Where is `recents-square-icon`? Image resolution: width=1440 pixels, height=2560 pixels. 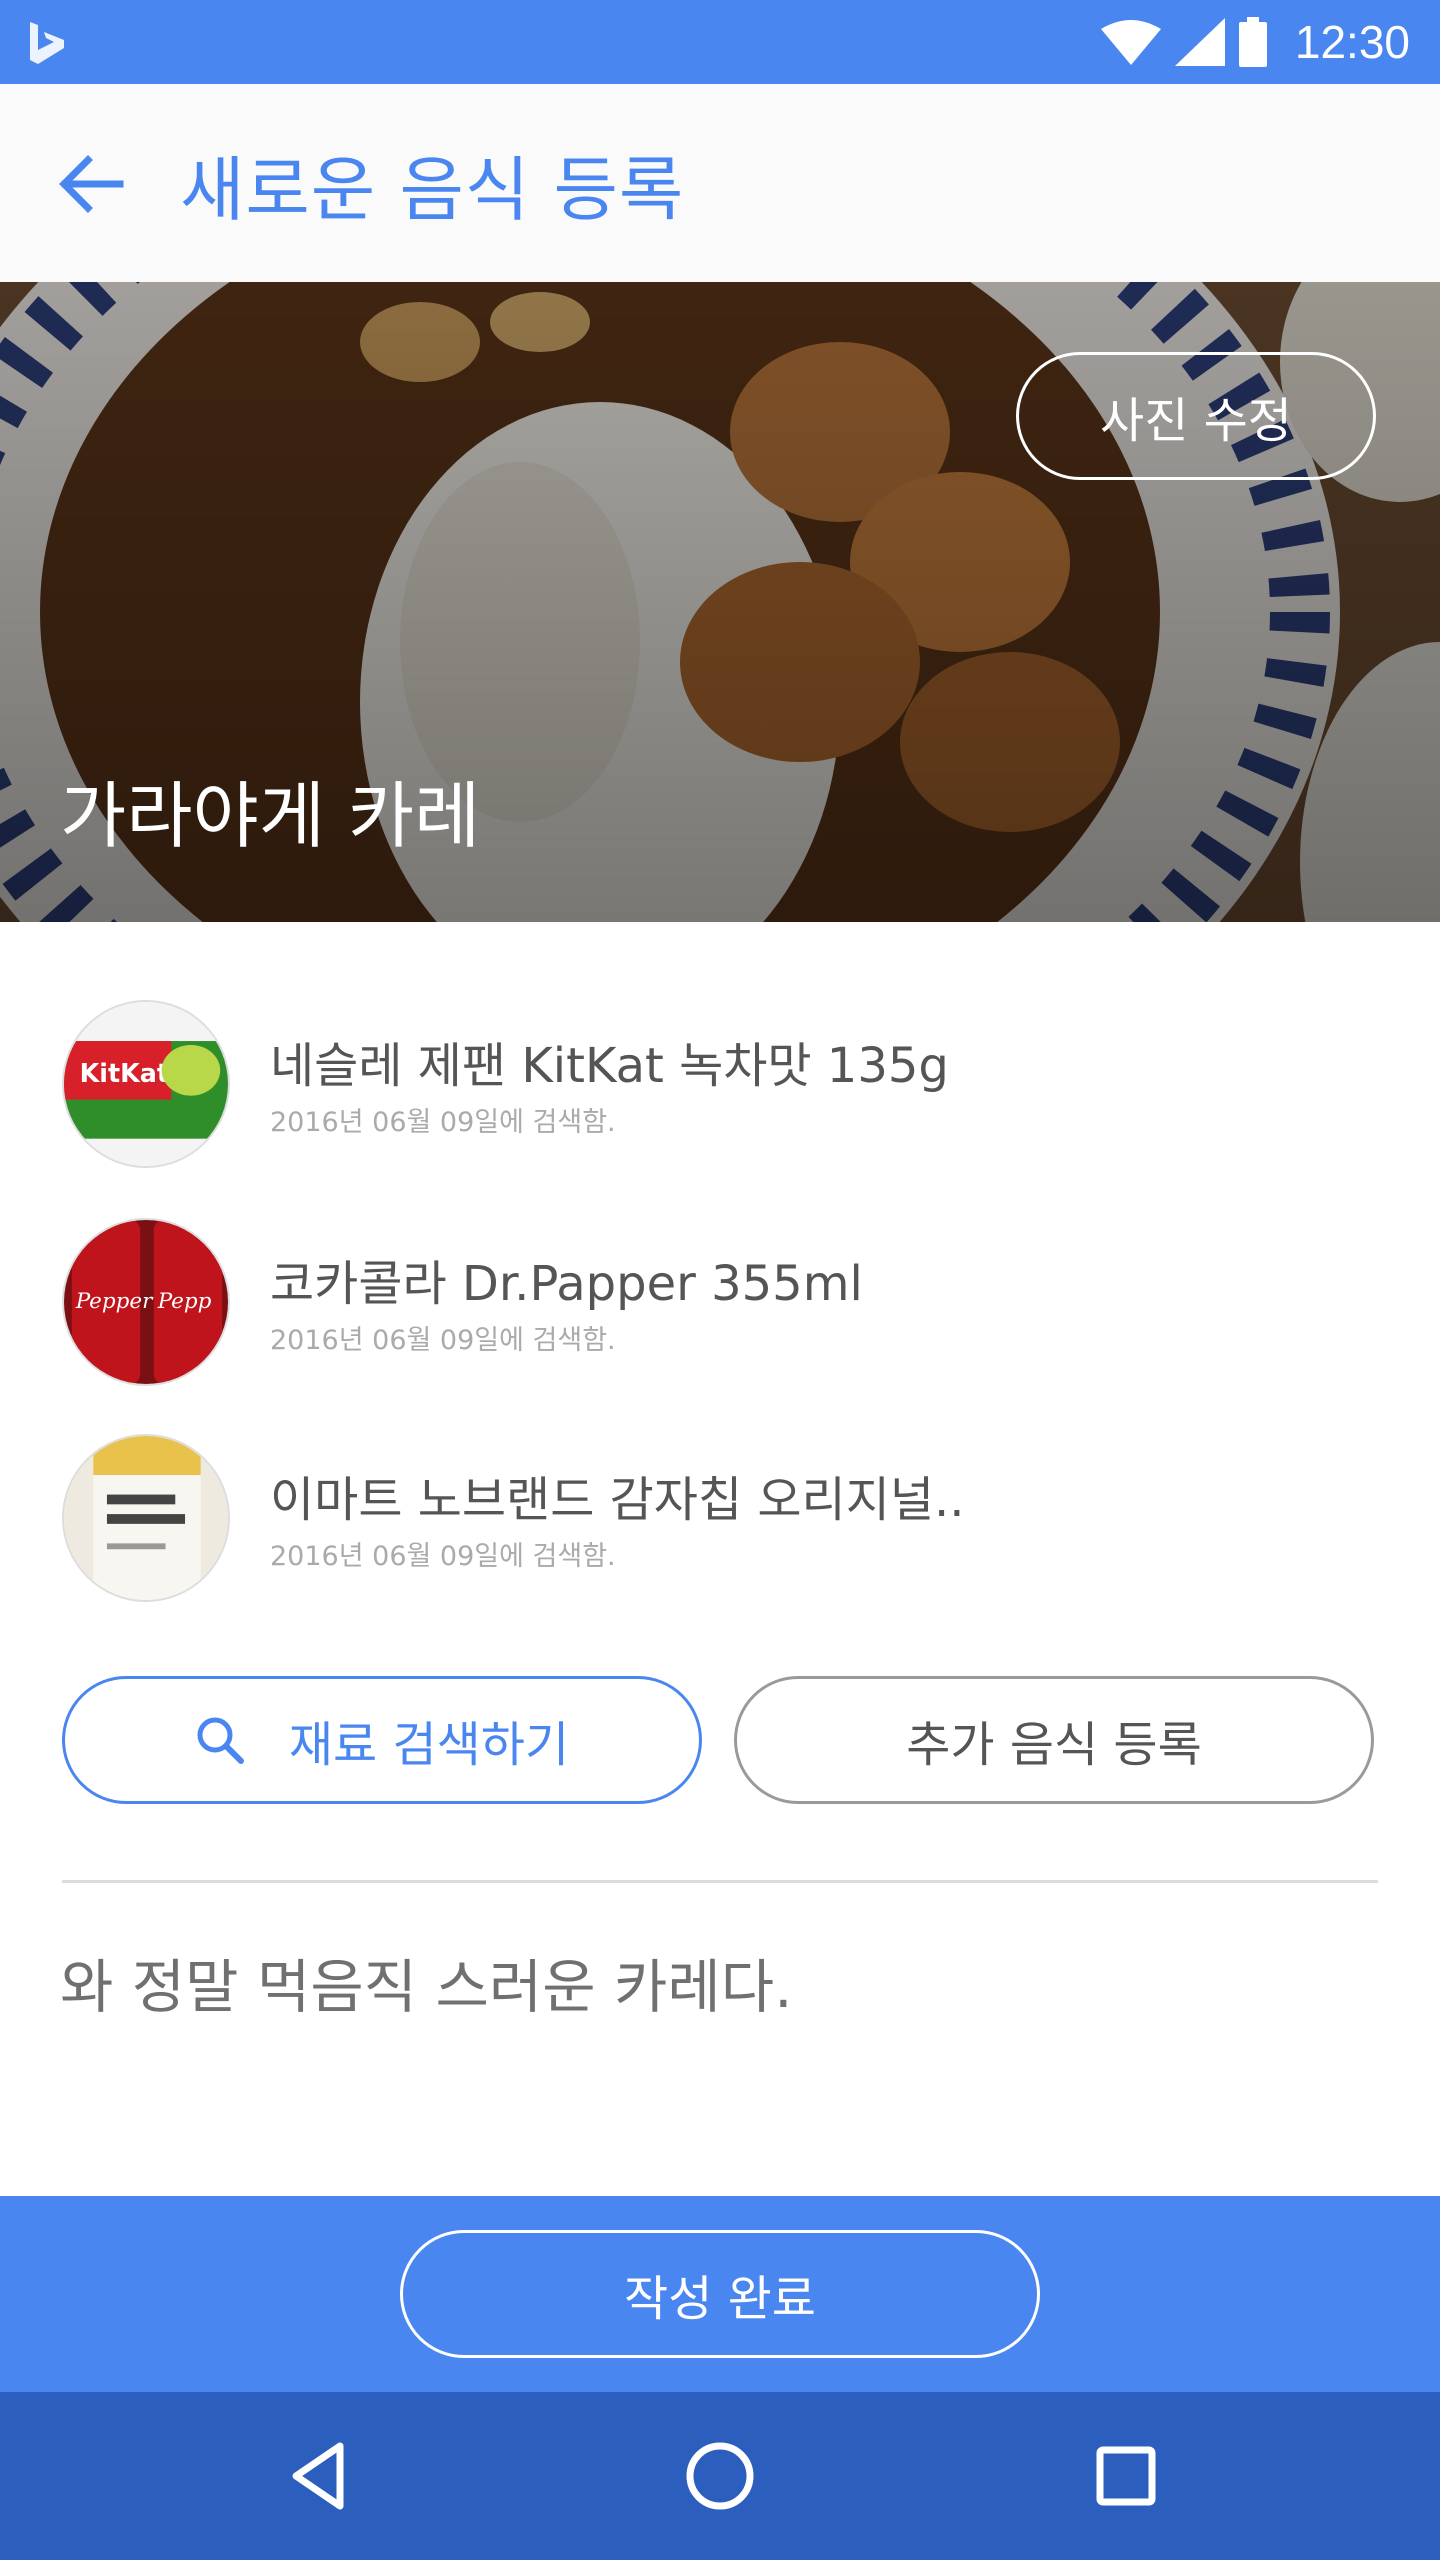 recents-square-icon is located at coordinates (1126, 2476).